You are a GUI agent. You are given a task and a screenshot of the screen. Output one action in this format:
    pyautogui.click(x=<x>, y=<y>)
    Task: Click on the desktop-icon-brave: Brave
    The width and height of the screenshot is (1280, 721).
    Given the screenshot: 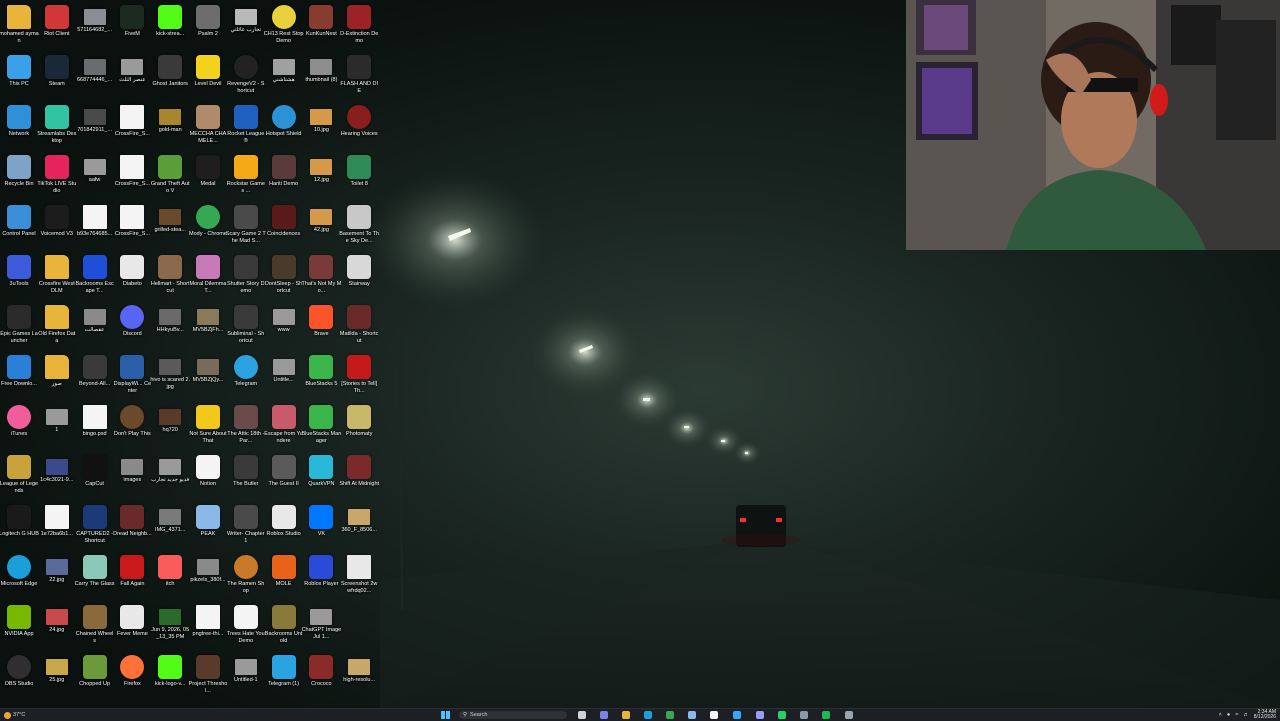 What is the action you would take?
    pyautogui.click(x=321, y=327)
    